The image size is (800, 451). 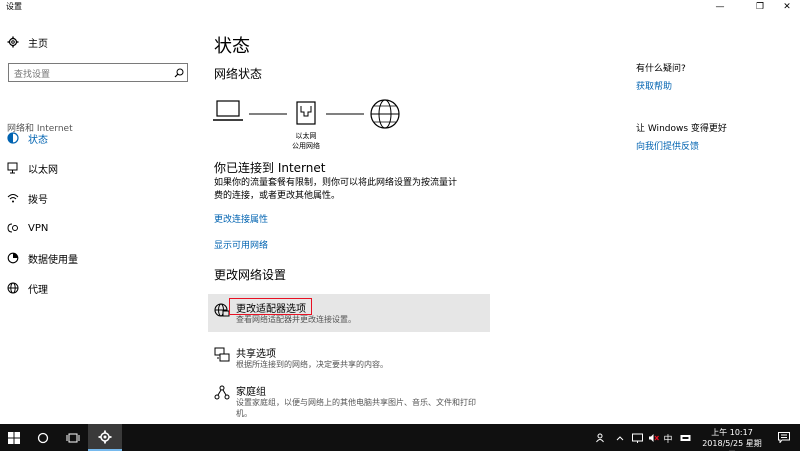 I want to click on sidebar-item-label: 主页, so click(x=38, y=44).